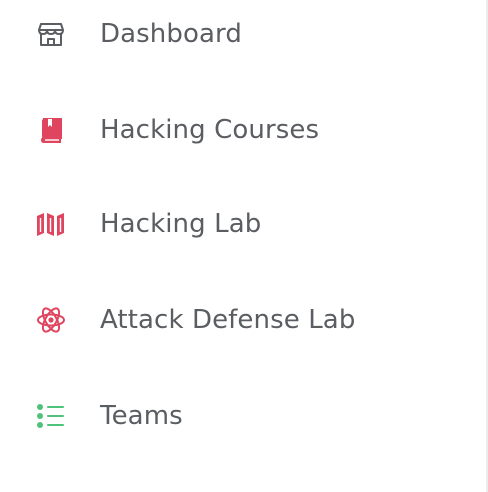  I want to click on nav-item-label: Teams, so click(141, 416).